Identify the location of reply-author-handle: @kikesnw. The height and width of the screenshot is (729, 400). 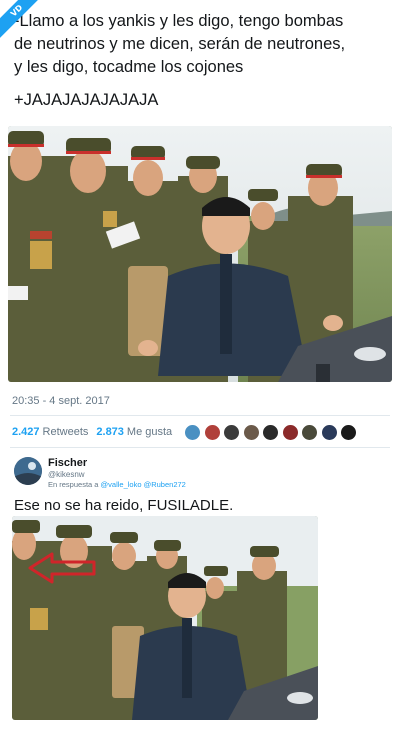
(66, 474).